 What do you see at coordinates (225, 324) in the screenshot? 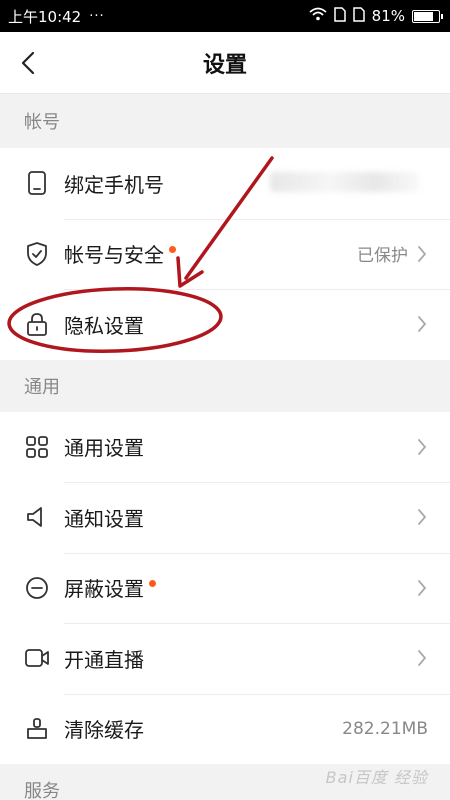
I see `privacy-settings-row: 隐私设置` at bounding box center [225, 324].